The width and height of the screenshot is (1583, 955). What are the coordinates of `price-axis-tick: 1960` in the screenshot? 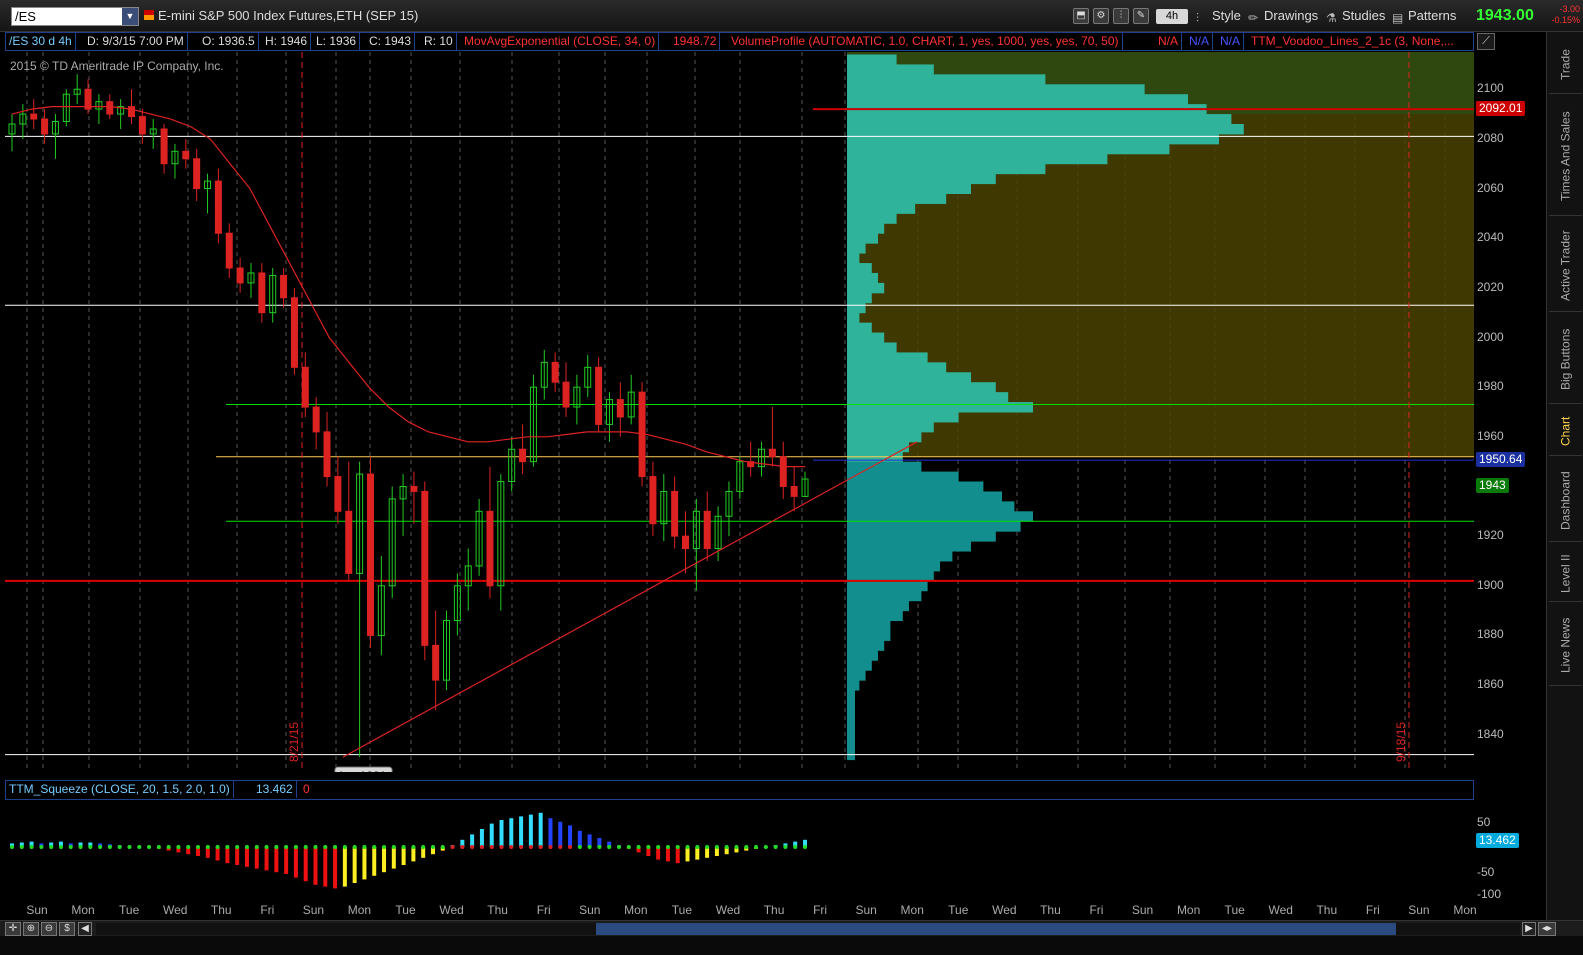 It's located at (1490, 435).